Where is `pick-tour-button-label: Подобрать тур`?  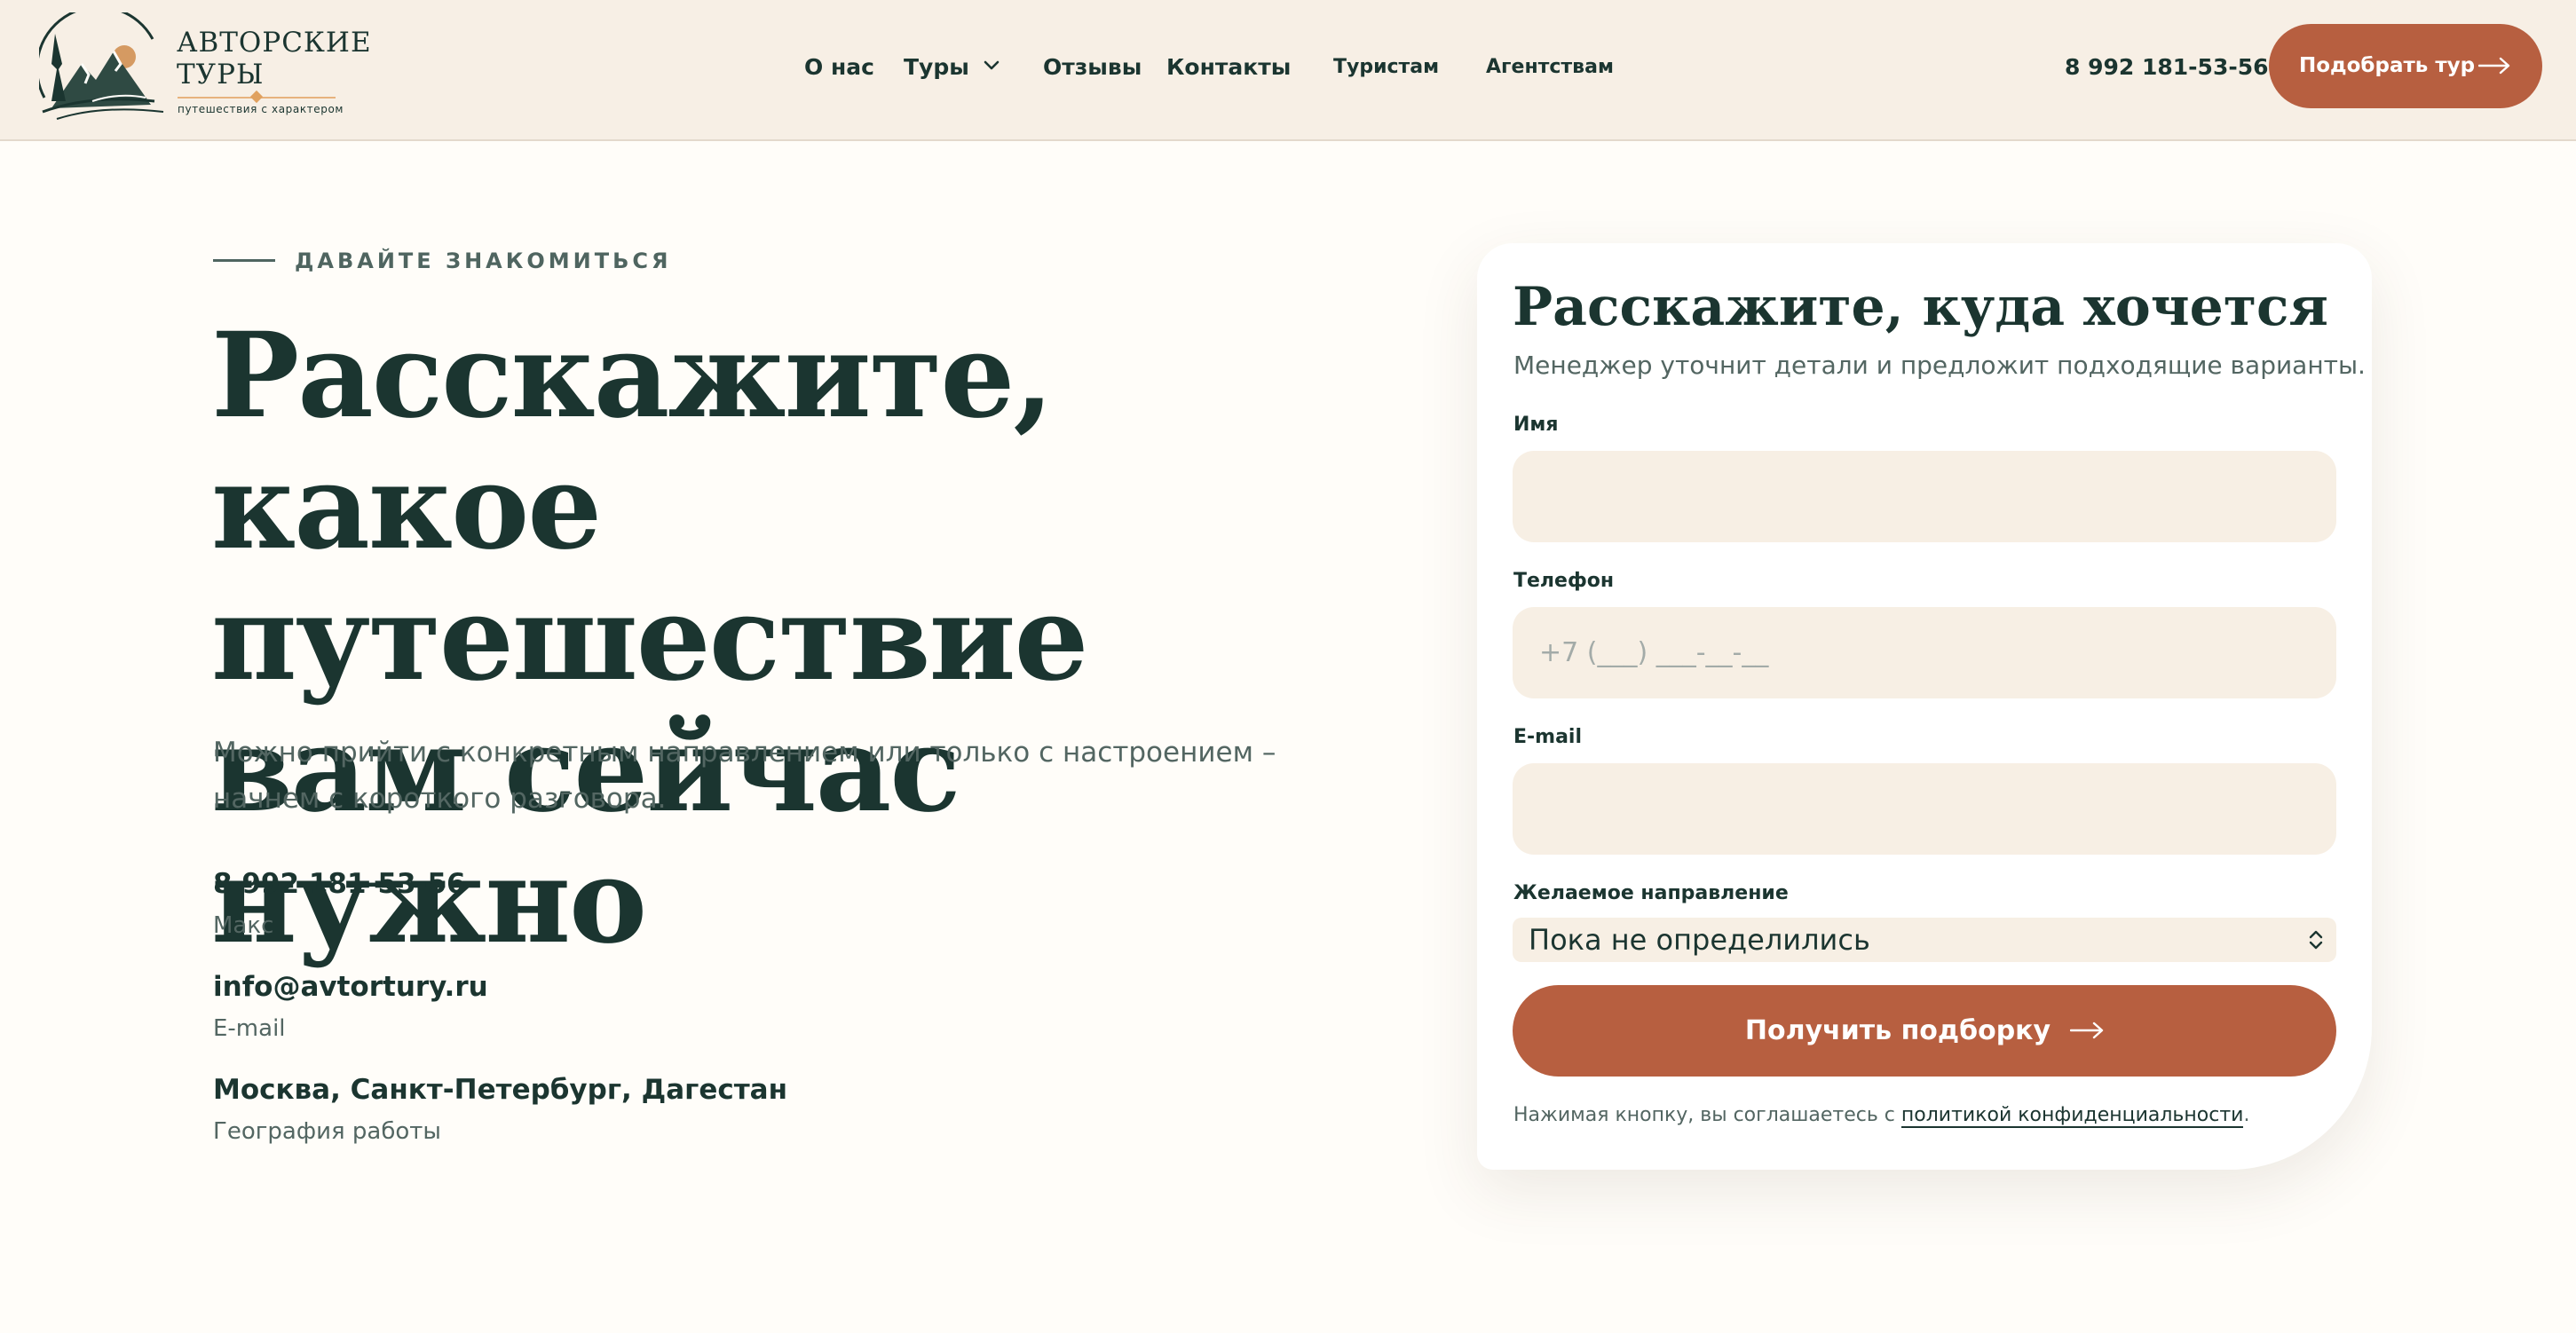 pick-tour-button-label: Подобрать тур is located at coordinates (2387, 65).